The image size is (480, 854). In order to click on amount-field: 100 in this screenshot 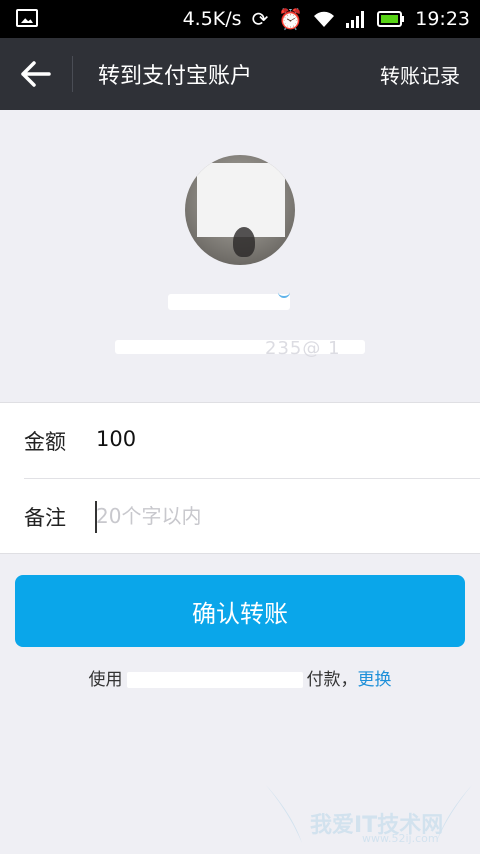, I will do `click(116, 439)`.